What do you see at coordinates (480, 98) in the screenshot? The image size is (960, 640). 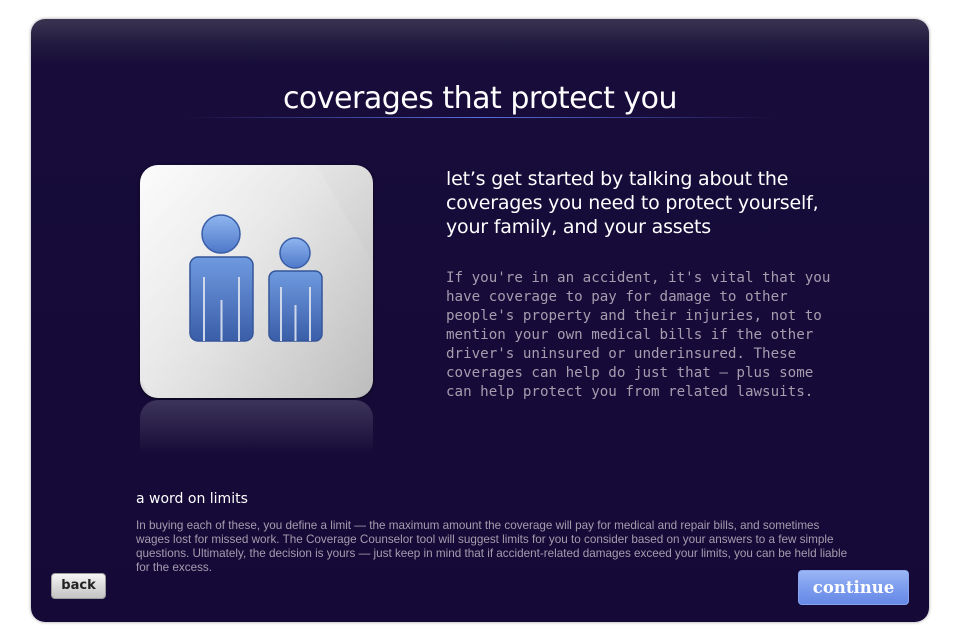 I see `page-title: coverages that protect you` at bounding box center [480, 98].